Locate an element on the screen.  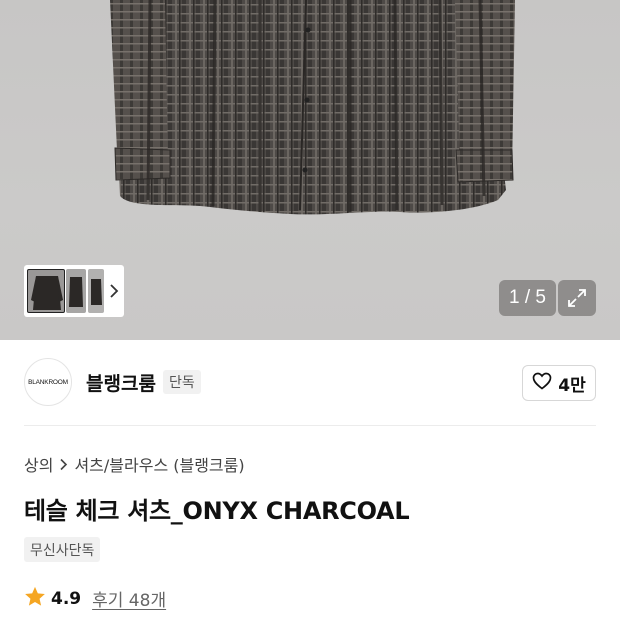
breadcrumb: 상의 셔츠/블라우스 (블랭크룸) is located at coordinates (134, 464).